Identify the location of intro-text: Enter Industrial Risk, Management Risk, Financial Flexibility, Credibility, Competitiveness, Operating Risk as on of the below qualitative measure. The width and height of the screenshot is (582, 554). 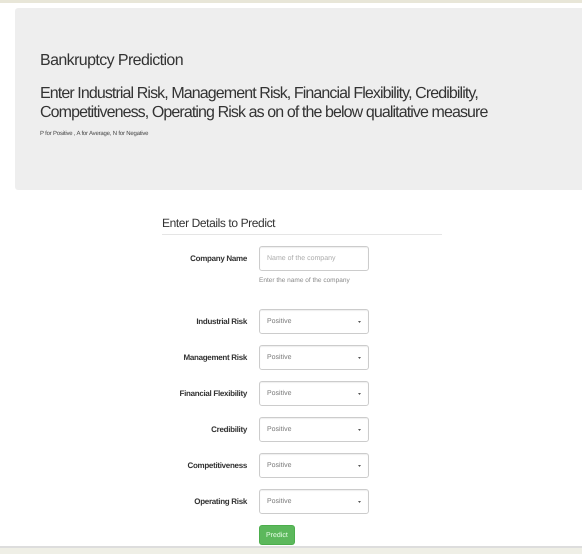
(264, 103).